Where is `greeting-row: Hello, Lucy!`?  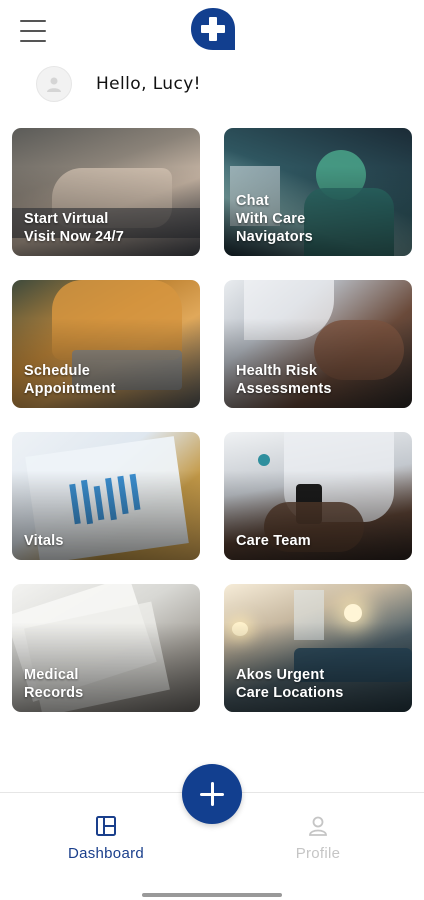
greeting-row: Hello, Lucy! is located at coordinates (118, 84).